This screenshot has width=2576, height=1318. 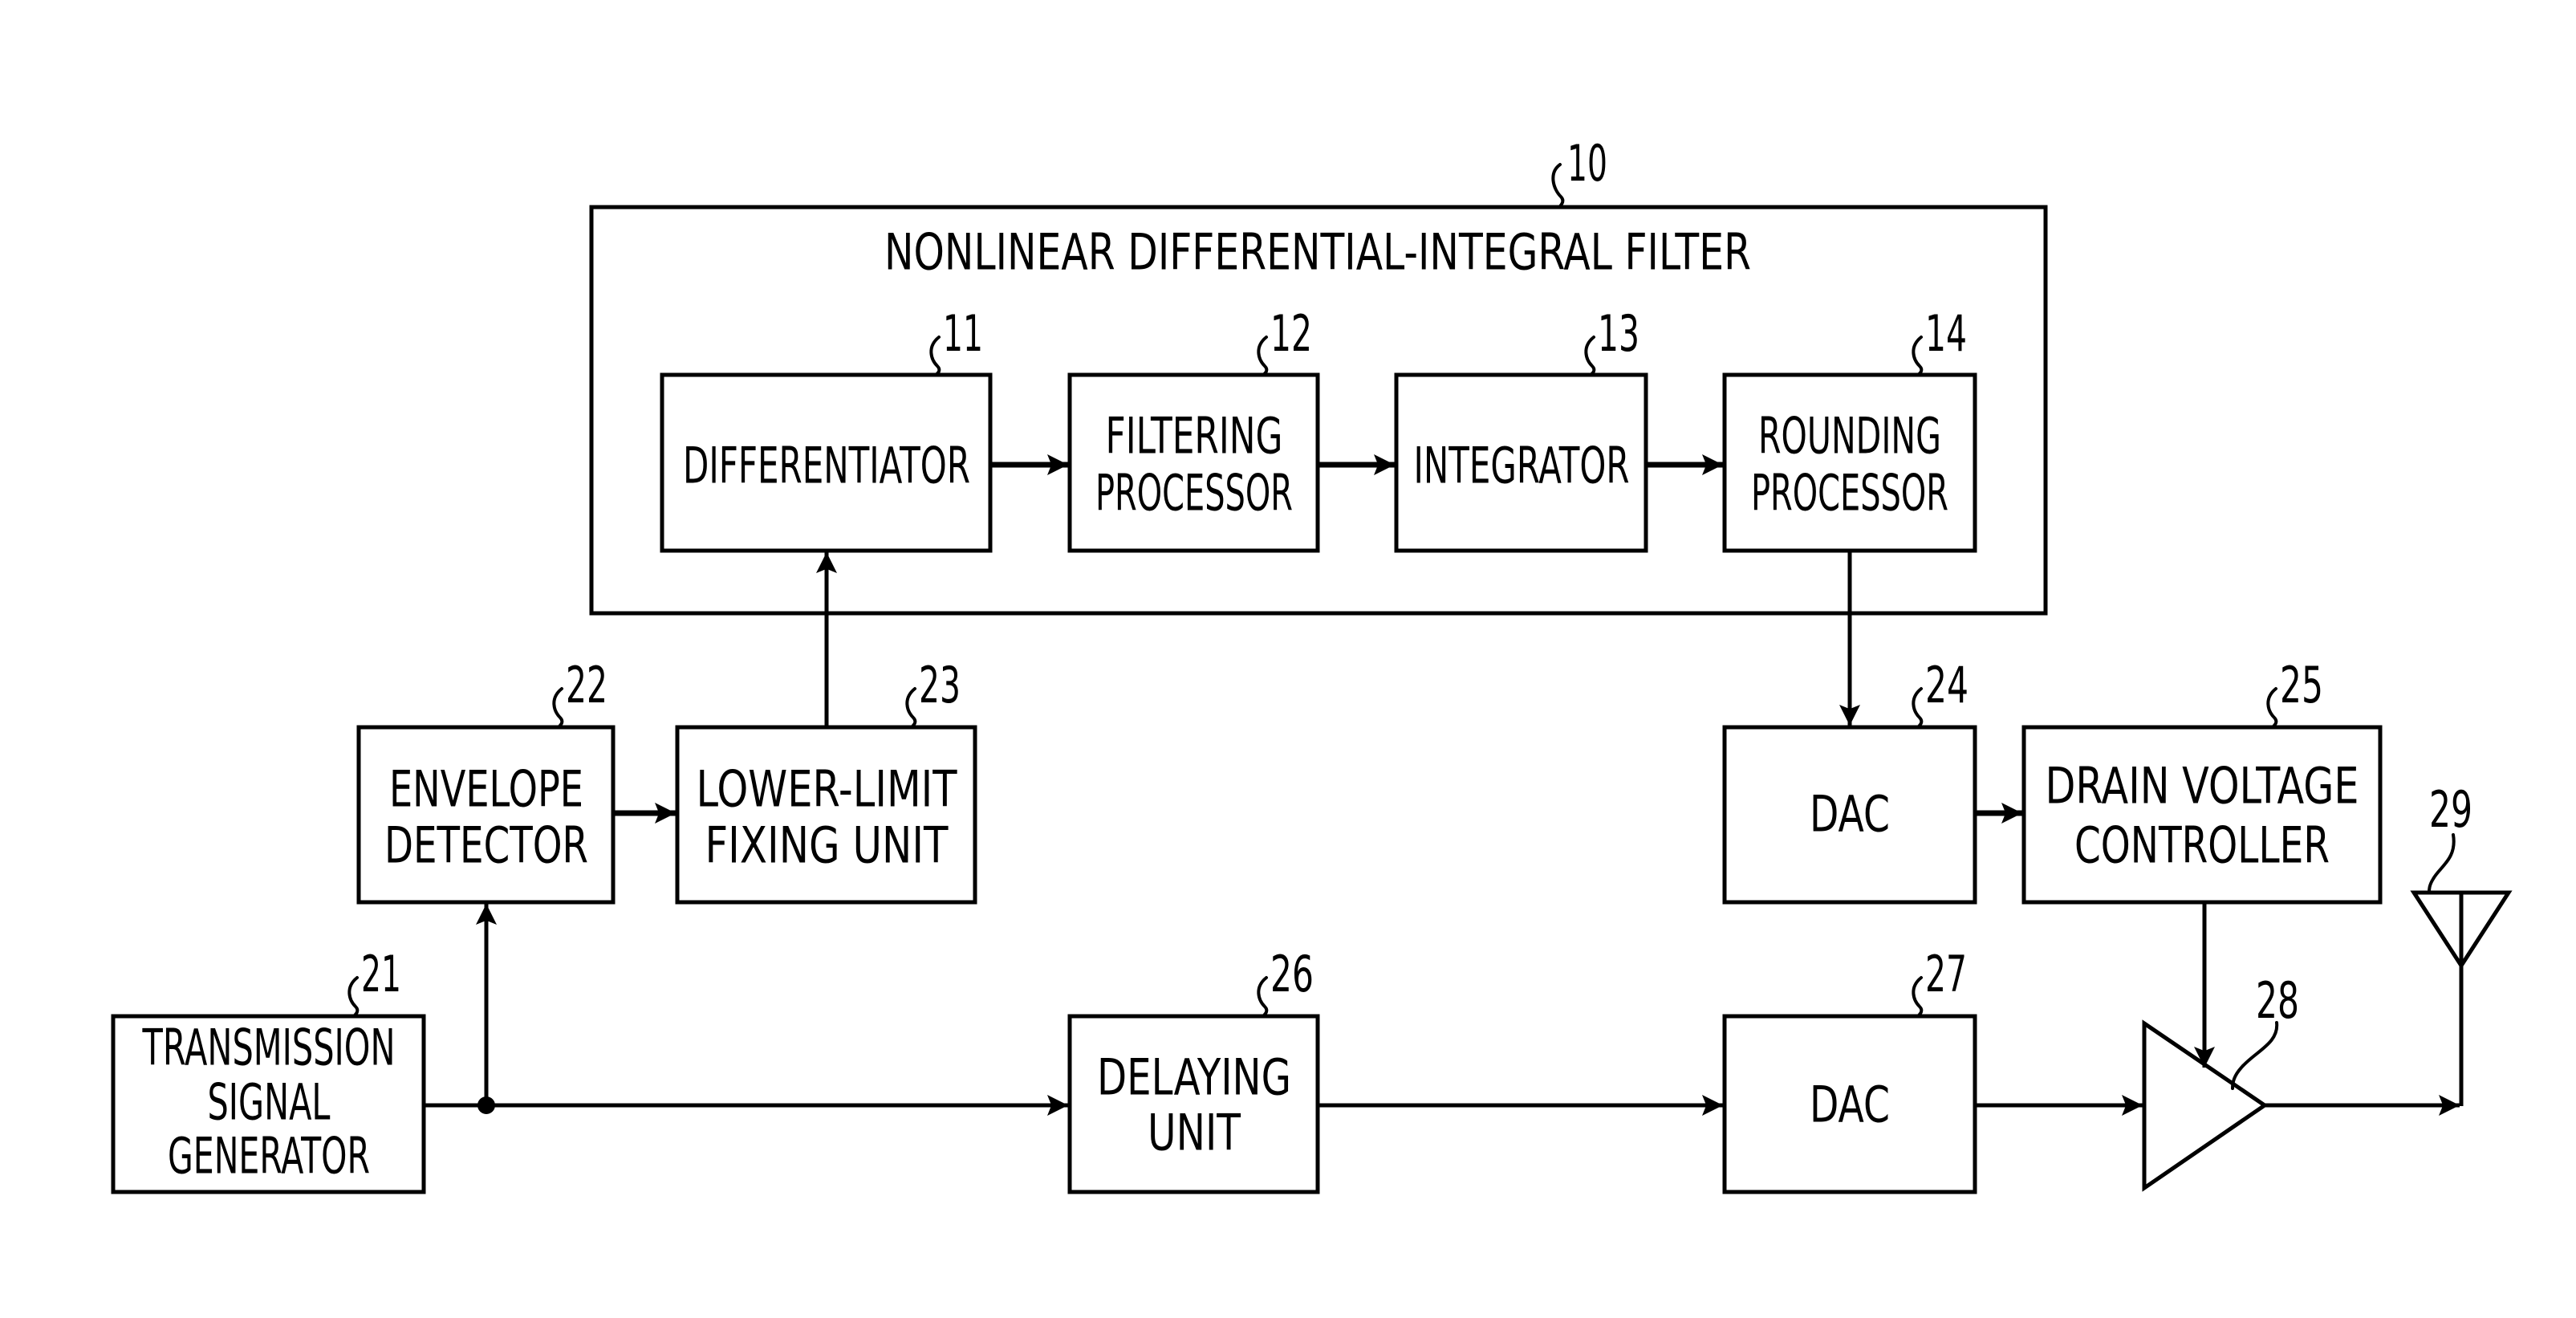 I want to click on filtering-processor-label-line1: FILTERING, so click(x=1194, y=436).